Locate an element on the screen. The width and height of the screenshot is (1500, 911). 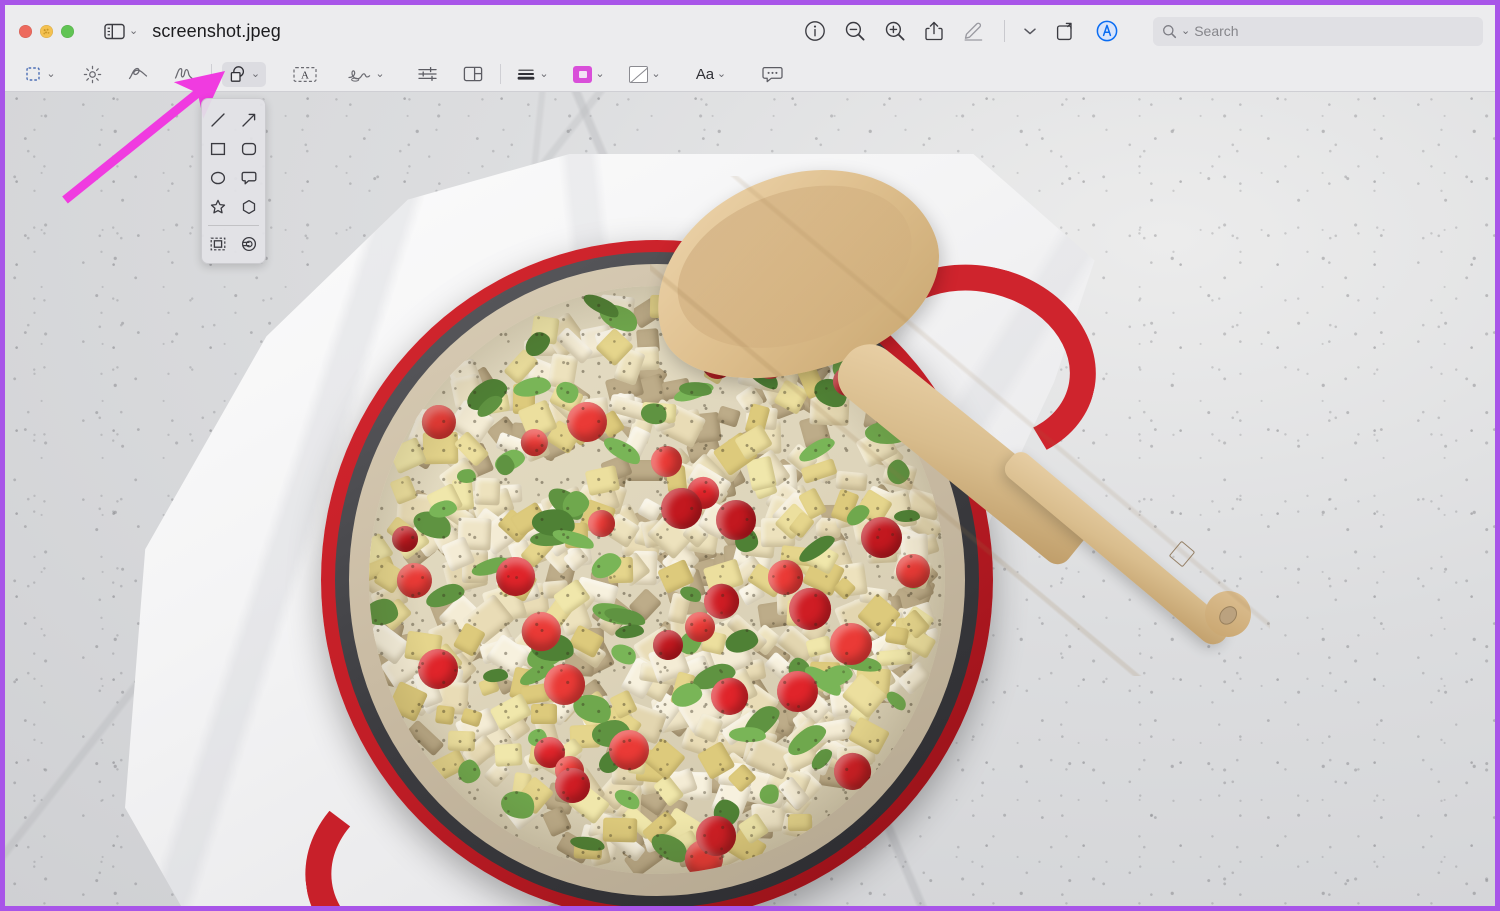
minimize-button is located at coordinates (46, 31).